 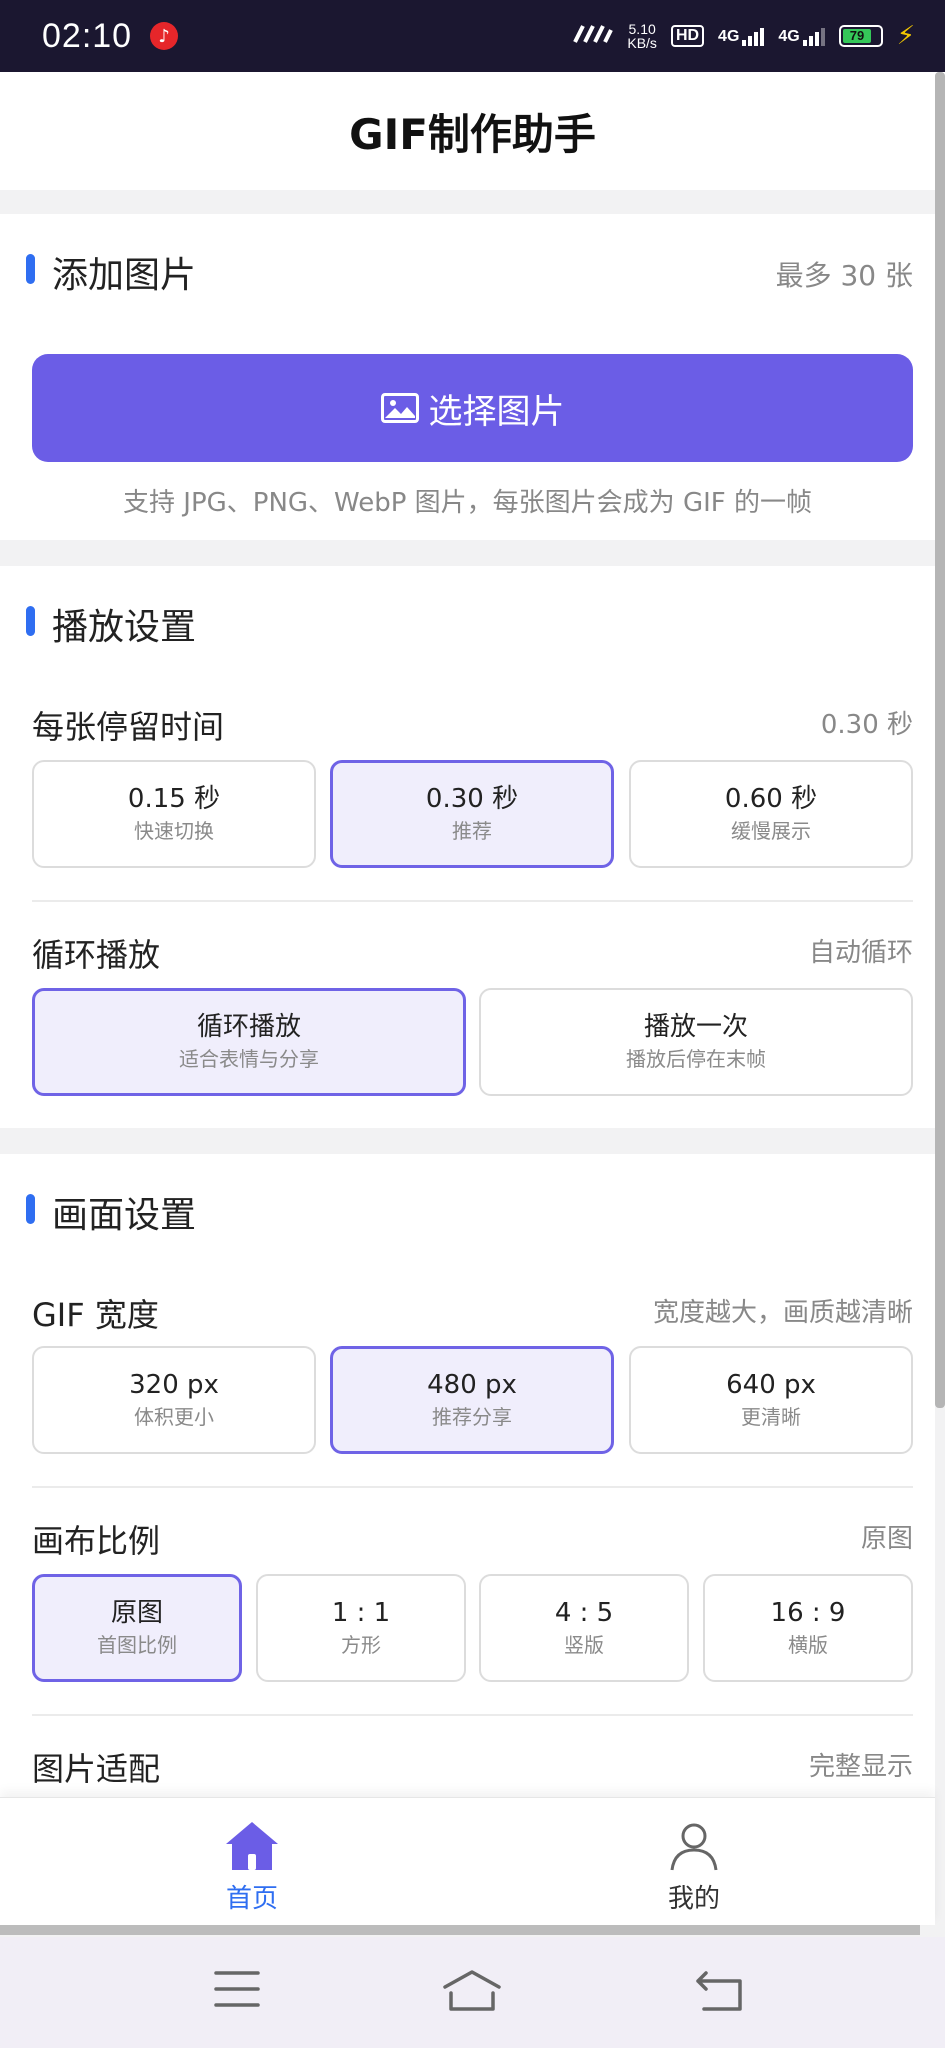 I want to click on nfc-icon, so click(x=593, y=36).